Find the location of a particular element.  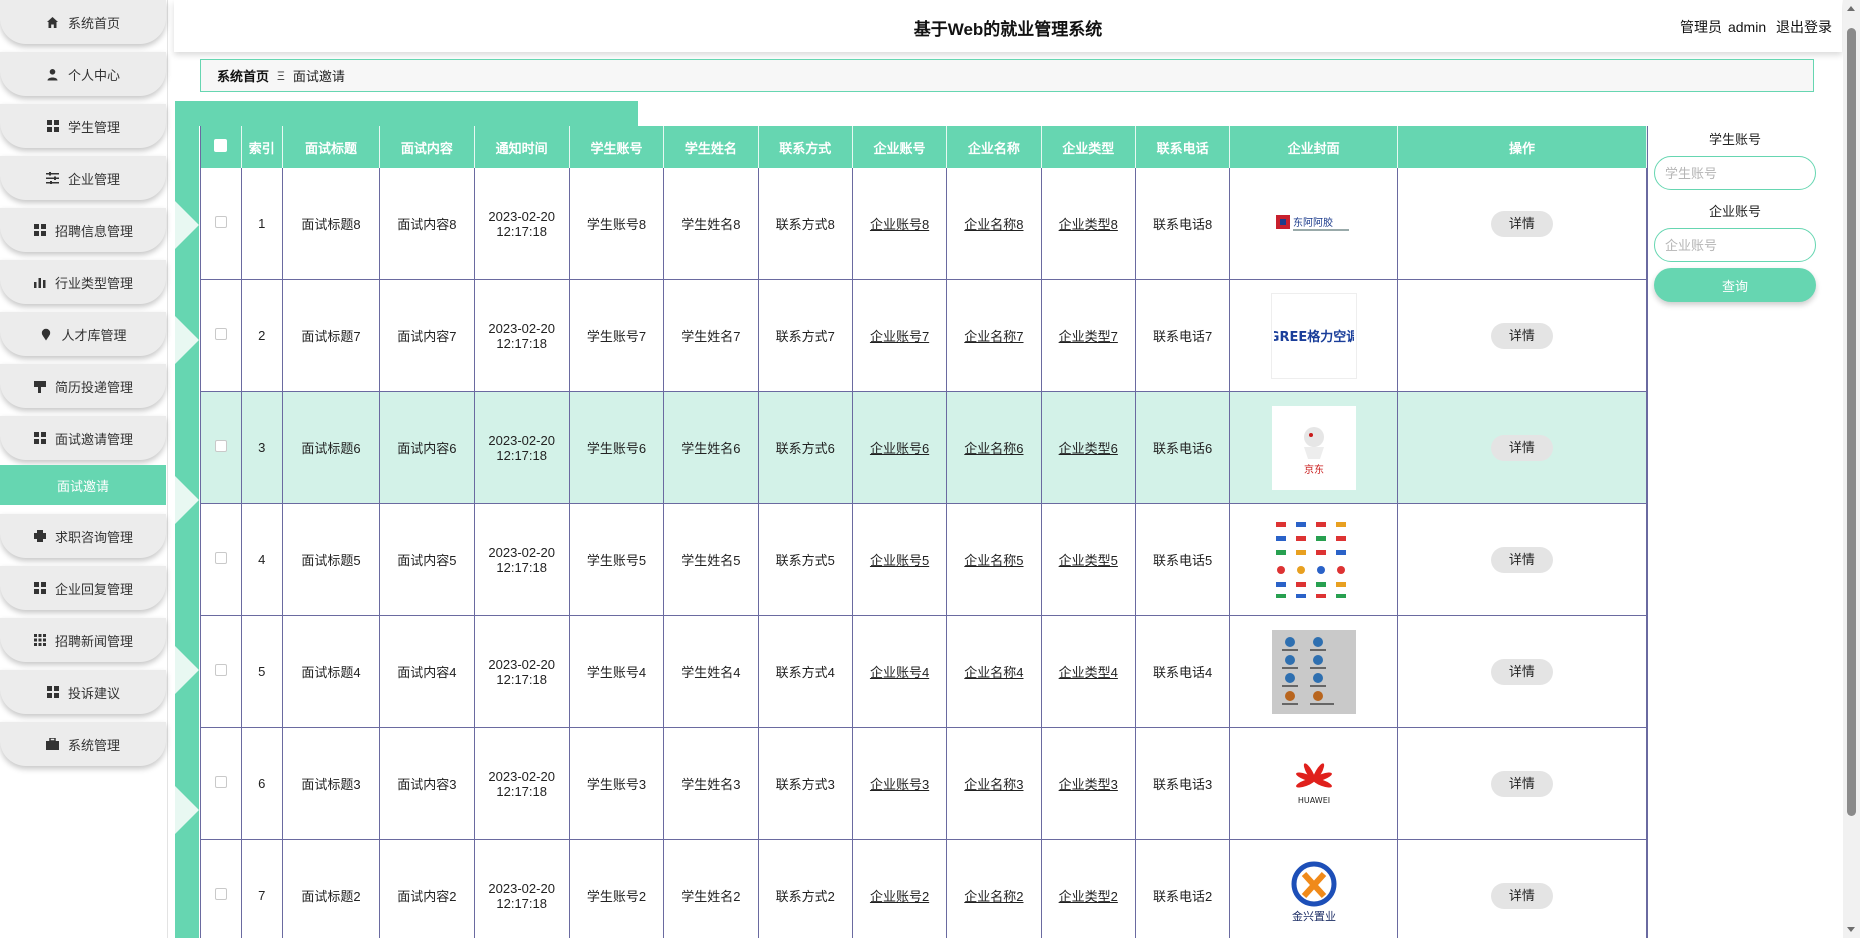

col-header: 学生姓名 is located at coordinates (711, 147).